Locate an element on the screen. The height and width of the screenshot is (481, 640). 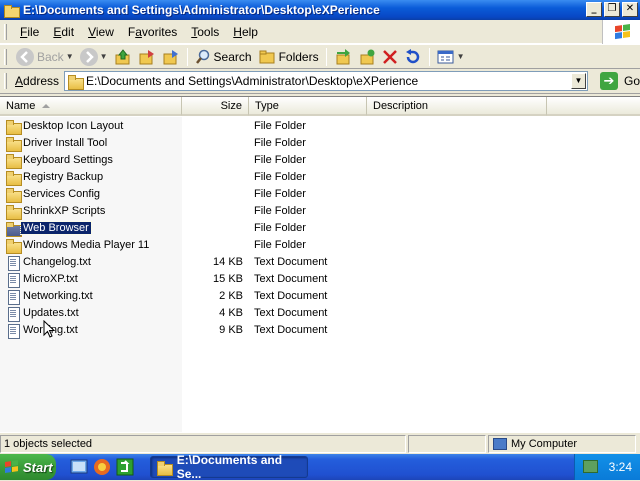
item-size: 4 KB is located at coordinates (231, 313).